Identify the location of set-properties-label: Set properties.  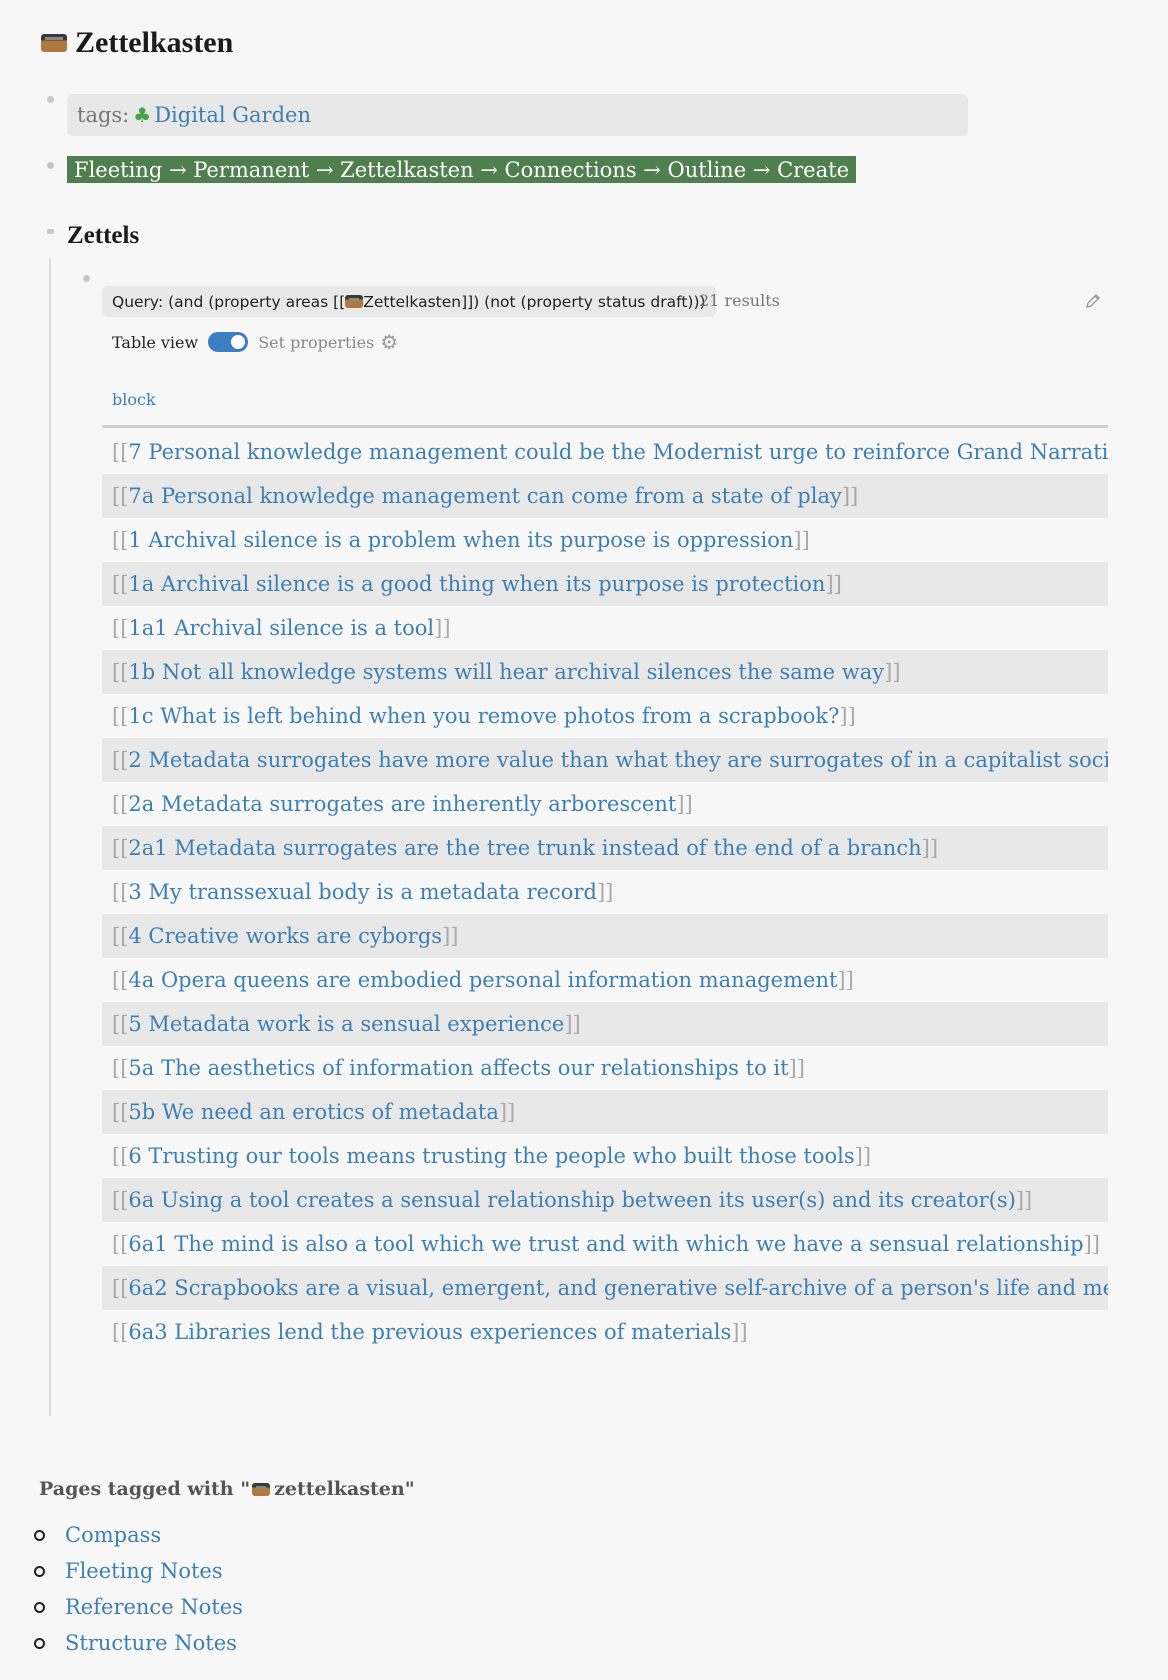
(316, 342).